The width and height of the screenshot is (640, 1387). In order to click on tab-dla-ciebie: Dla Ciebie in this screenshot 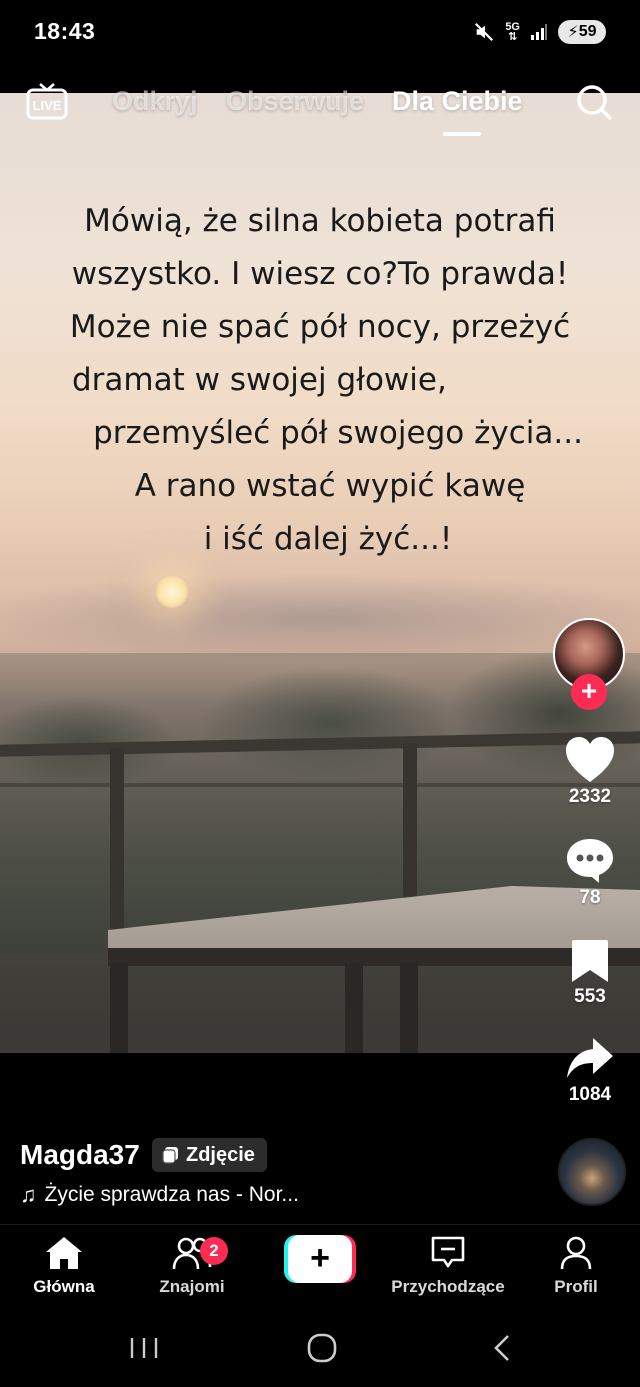, I will do `click(457, 101)`.